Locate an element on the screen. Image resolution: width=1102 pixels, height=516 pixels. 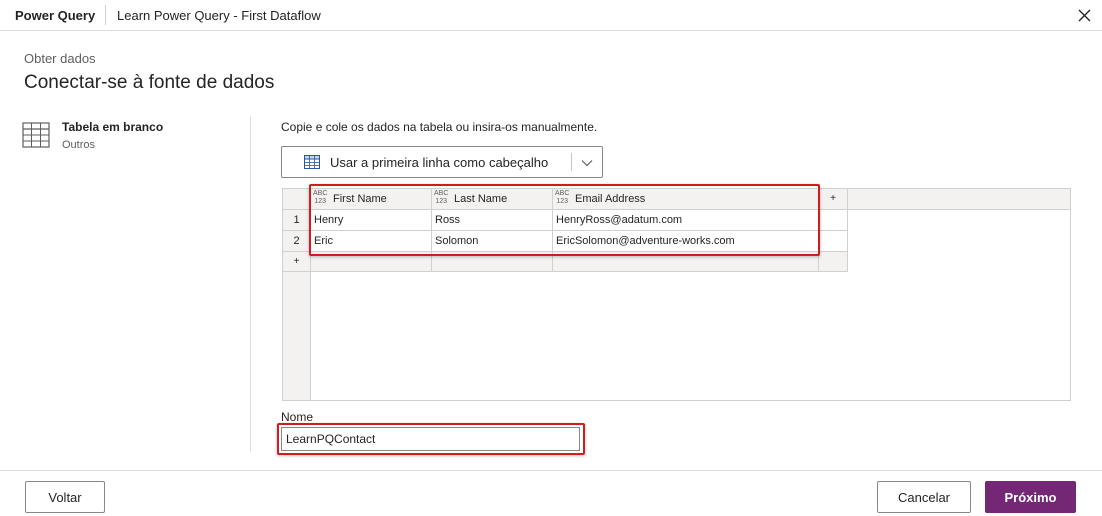
source-name: Tabela em branco is located at coordinates (113, 127).